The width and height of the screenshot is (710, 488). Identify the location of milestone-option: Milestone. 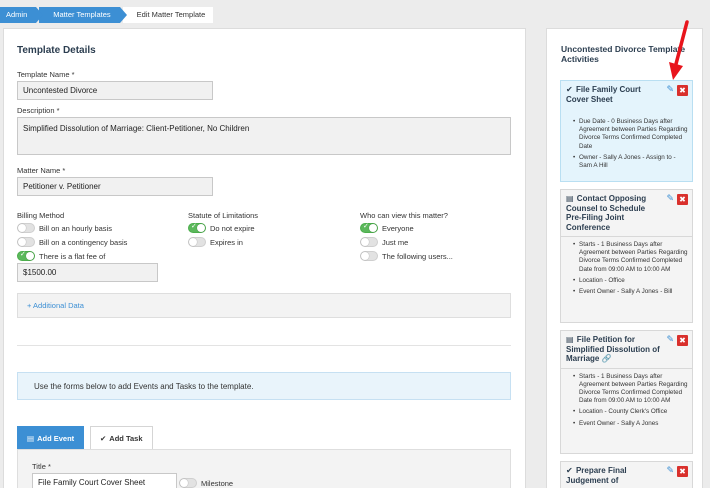
(206, 483).